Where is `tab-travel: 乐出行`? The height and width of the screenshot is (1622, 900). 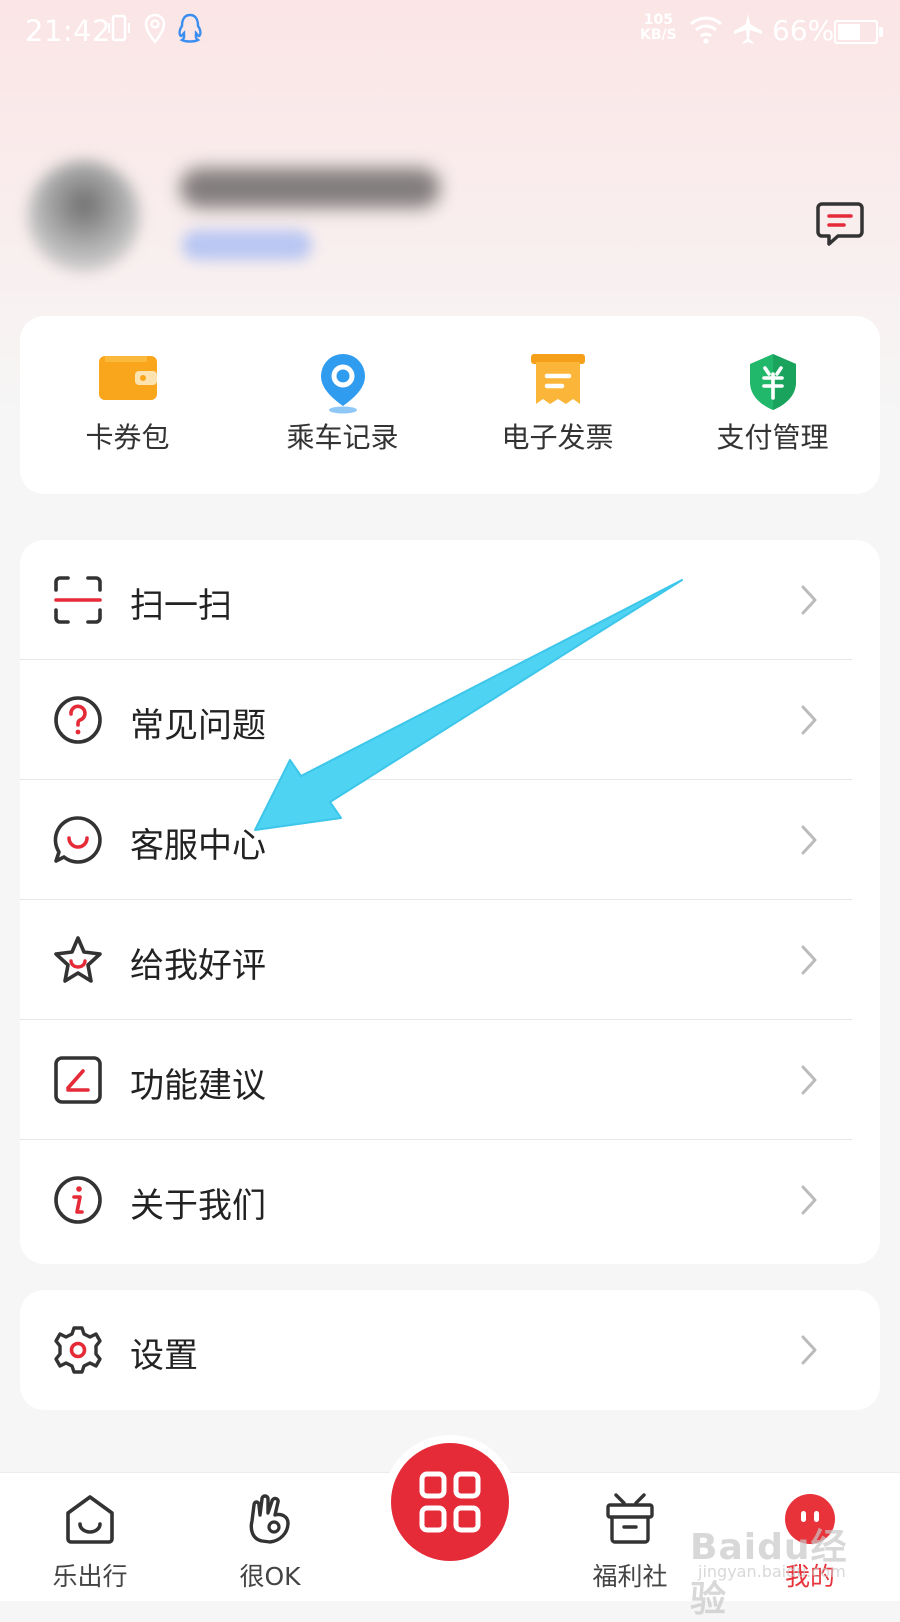 tab-travel: 乐出行 is located at coordinates (90, 1537).